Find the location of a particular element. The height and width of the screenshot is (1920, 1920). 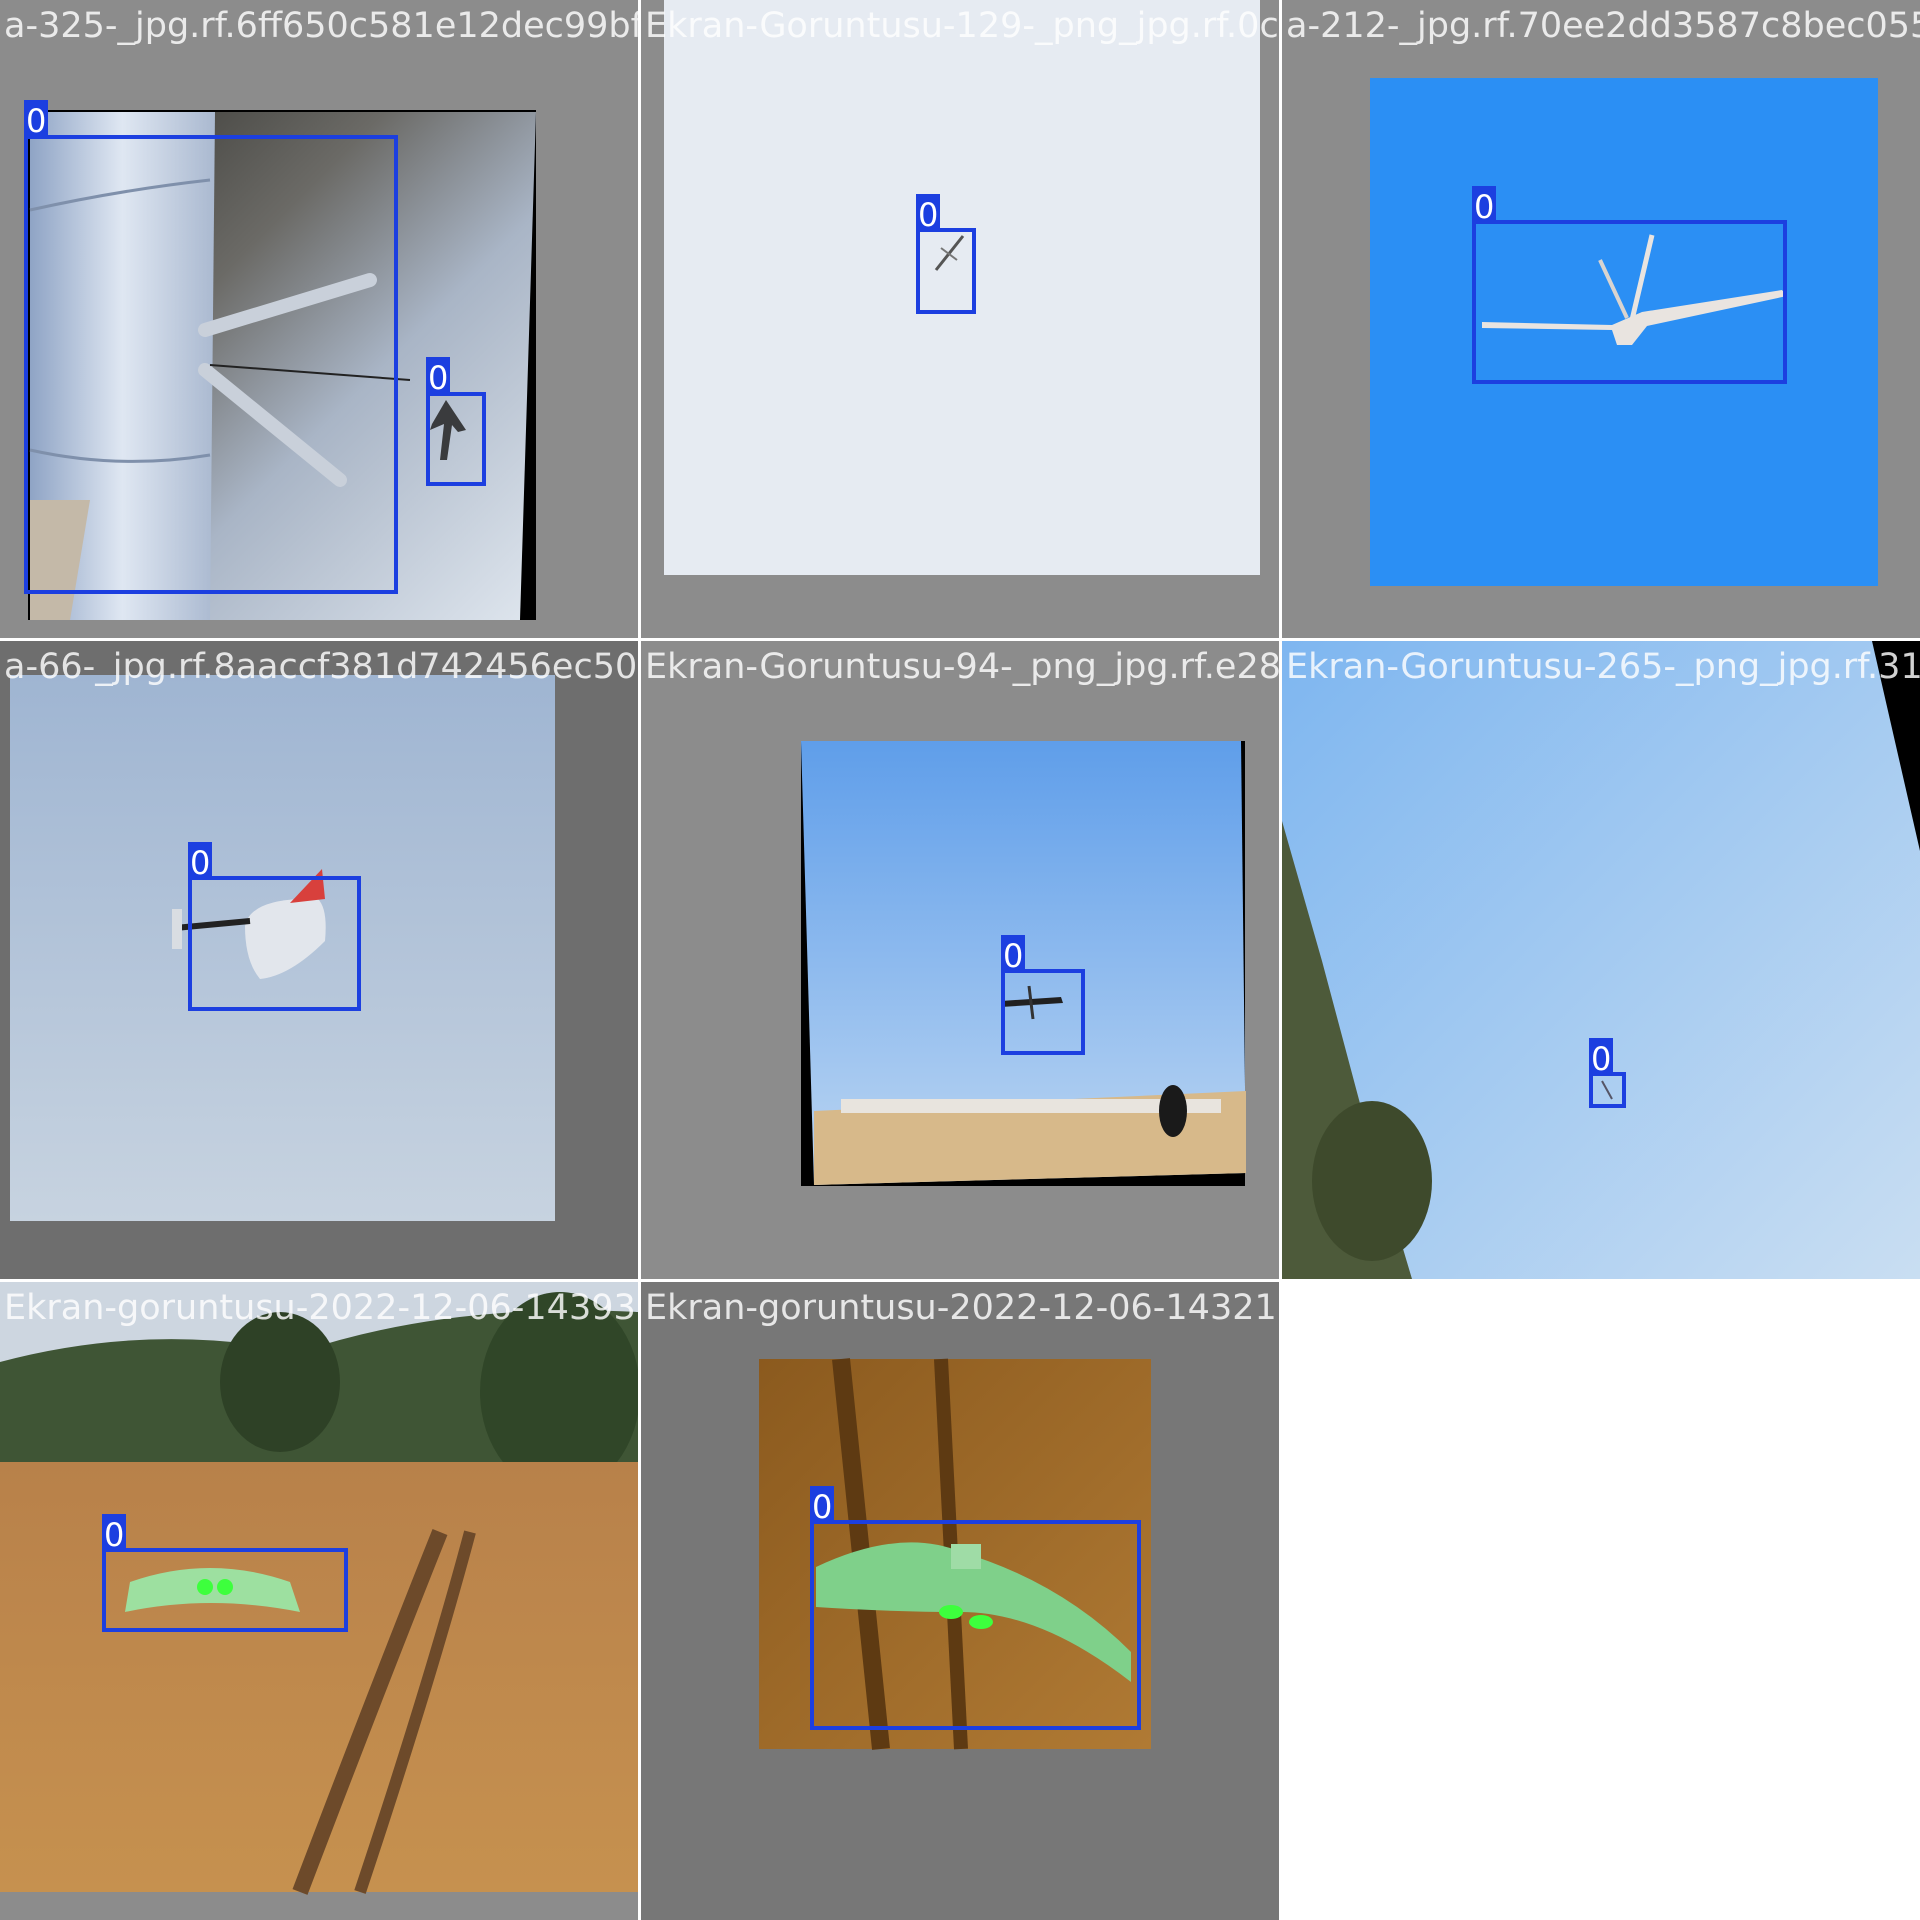

tile-5: 0 Ekran-Goruntusu-94-_png_jpg.rf.e284f is located at coordinates (960, 960).